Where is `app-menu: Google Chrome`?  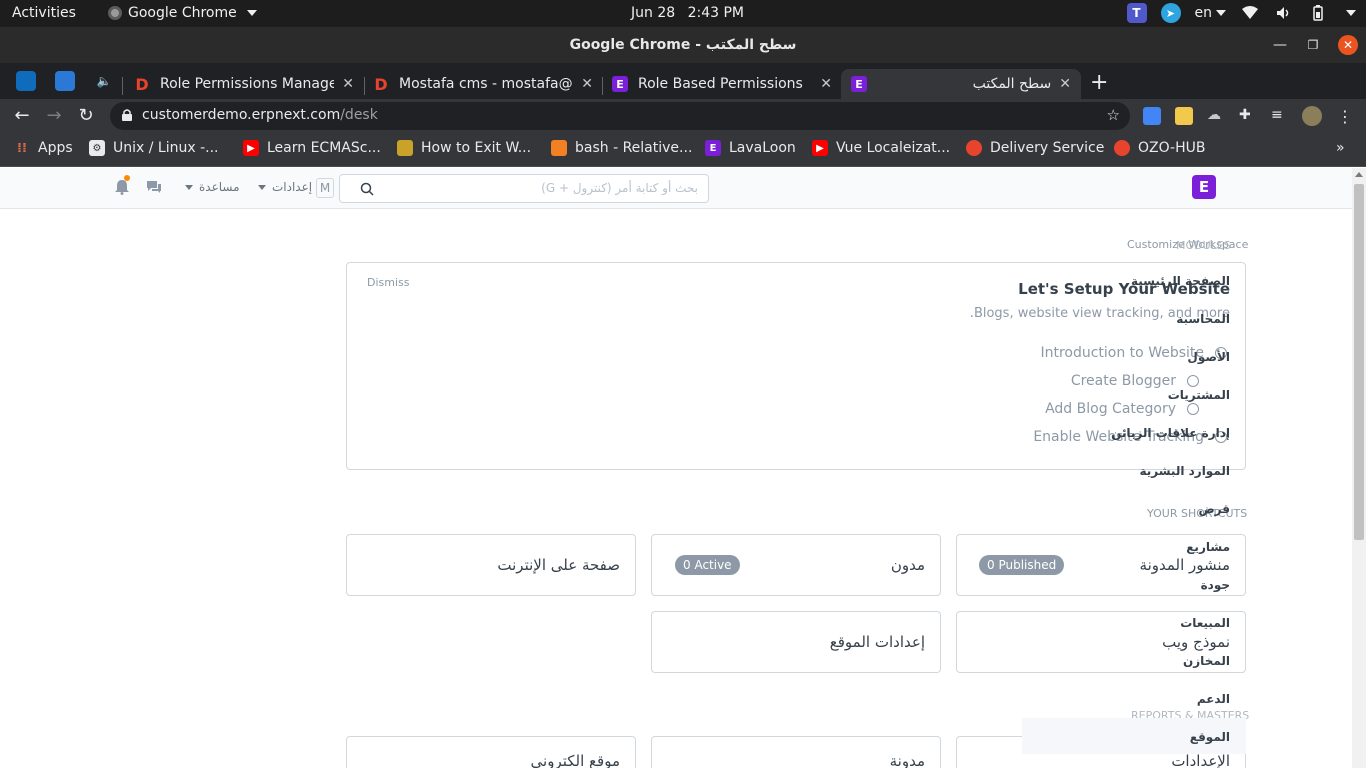
app-menu: Google Chrome is located at coordinates (182, 13).